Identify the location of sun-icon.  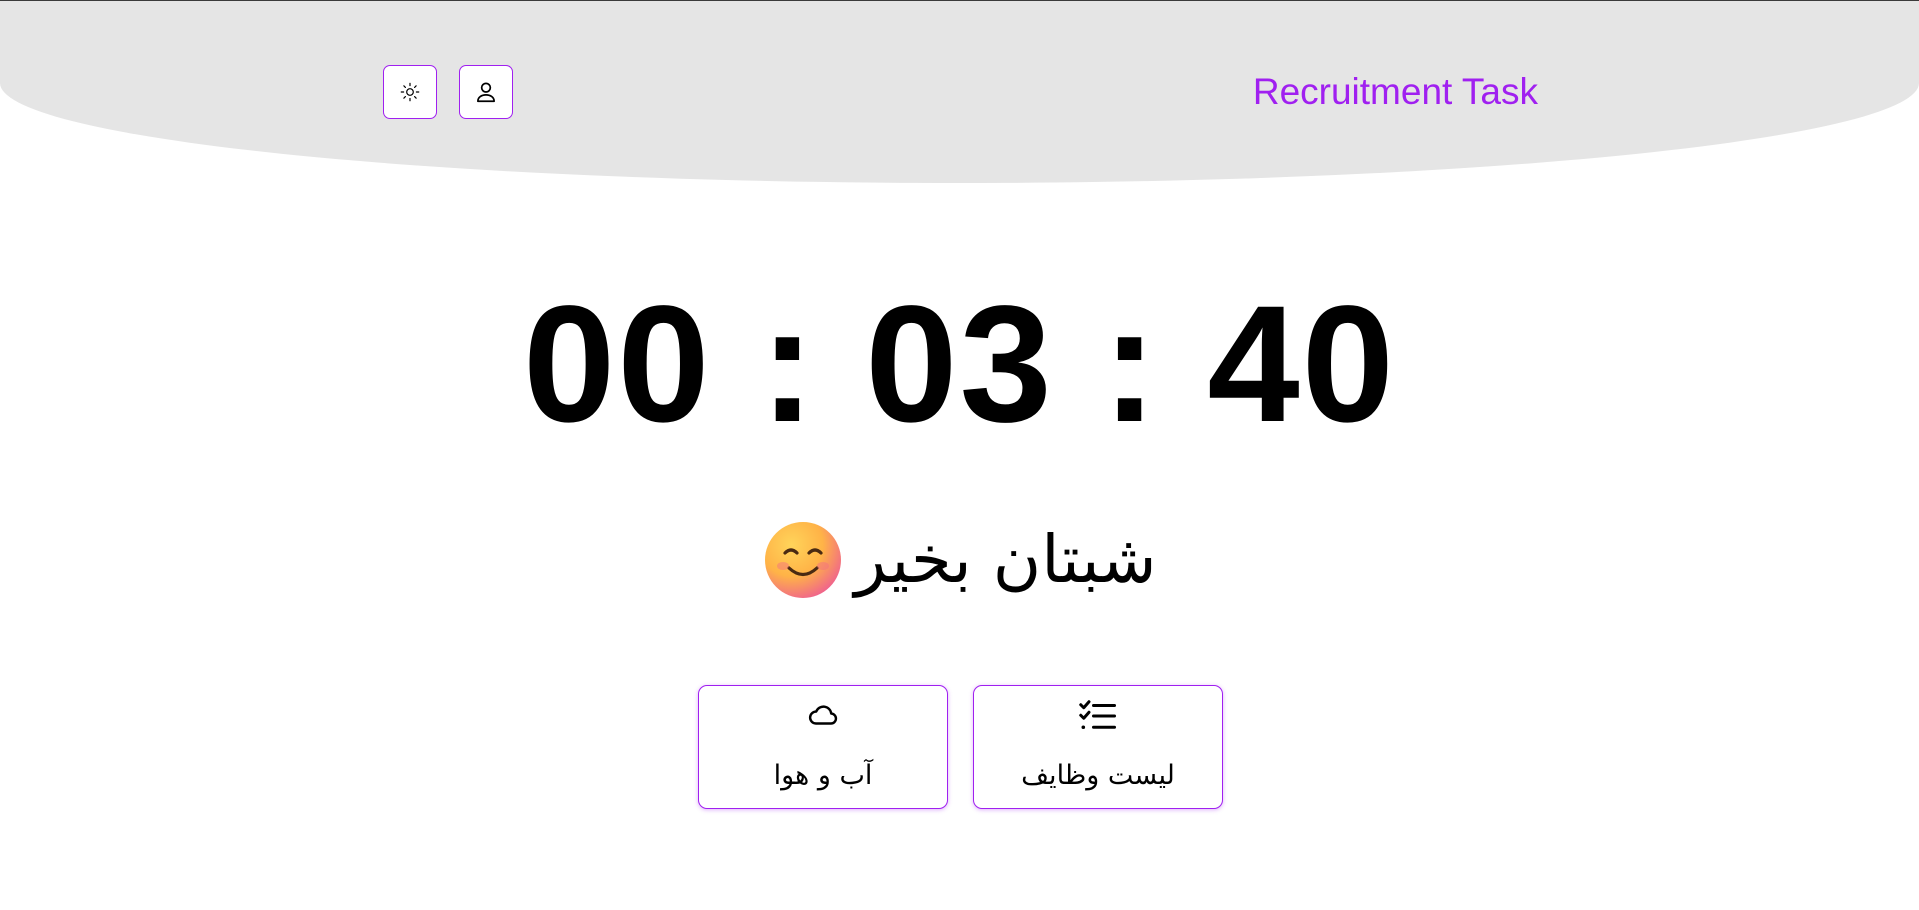
(410, 92).